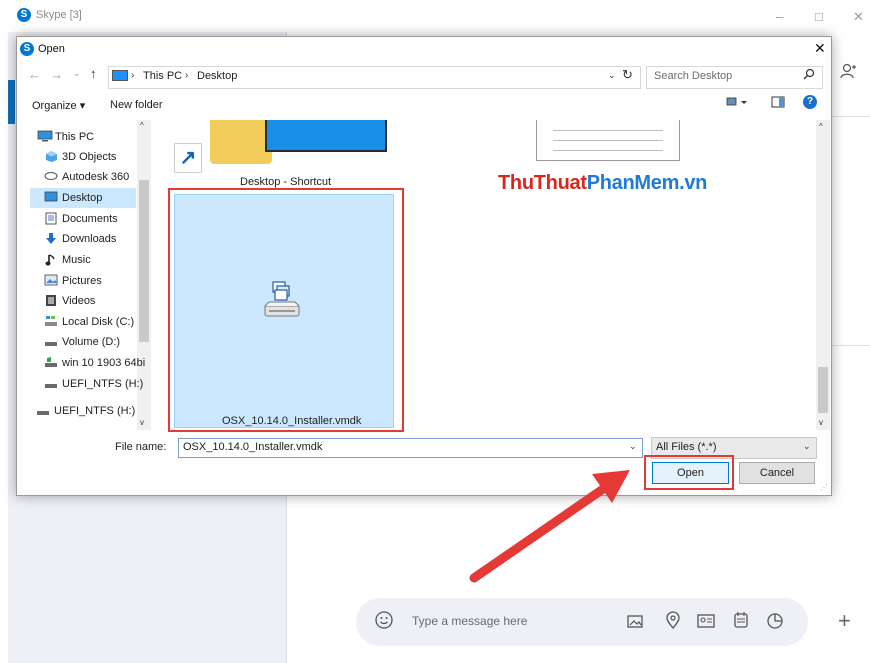 The height and width of the screenshot is (663, 870). What do you see at coordinates (285, 182) in the screenshot?
I see `file-label-desktop-shortcut: Desktop - Shortcut` at bounding box center [285, 182].